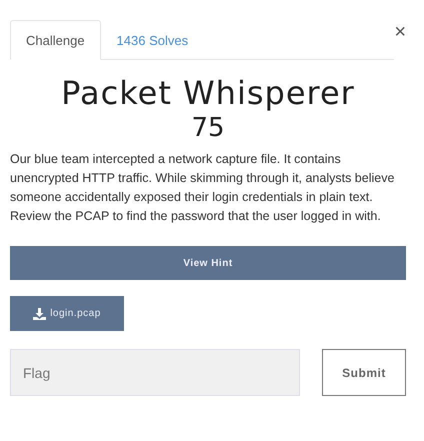  What do you see at coordinates (364, 372) in the screenshot?
I see `submit-button: Submit` at bounding box center [364, 372].